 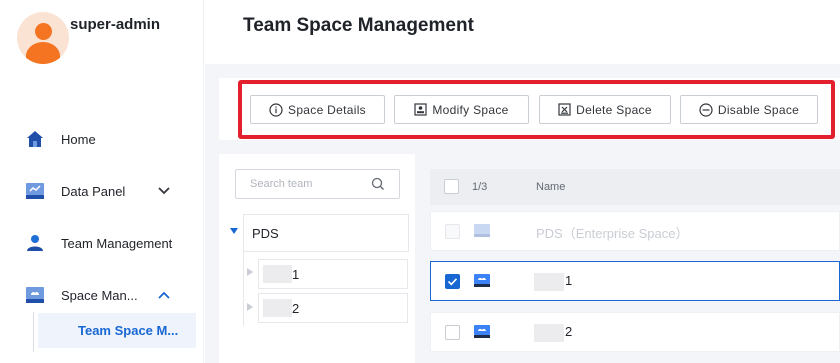 I want to click on data-panel-icon, so click(x=35, y=191).